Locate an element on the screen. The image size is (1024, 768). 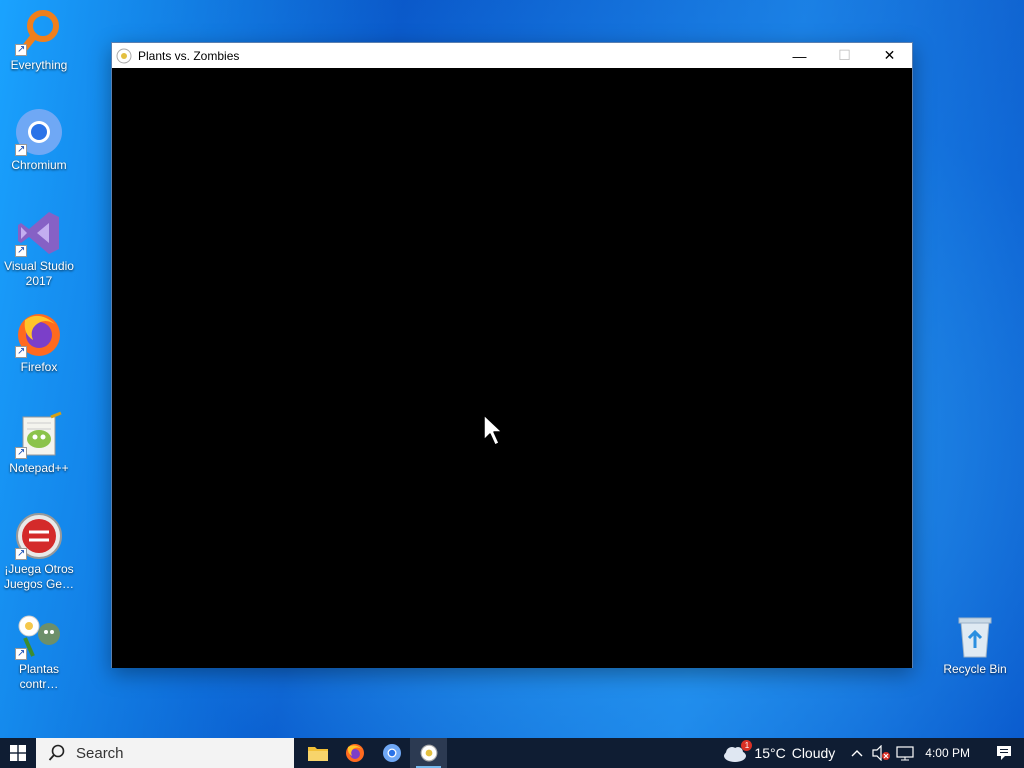
system-tray: 1 15°C Cloudy 4:00 PM is located at coordinates (868, 753).